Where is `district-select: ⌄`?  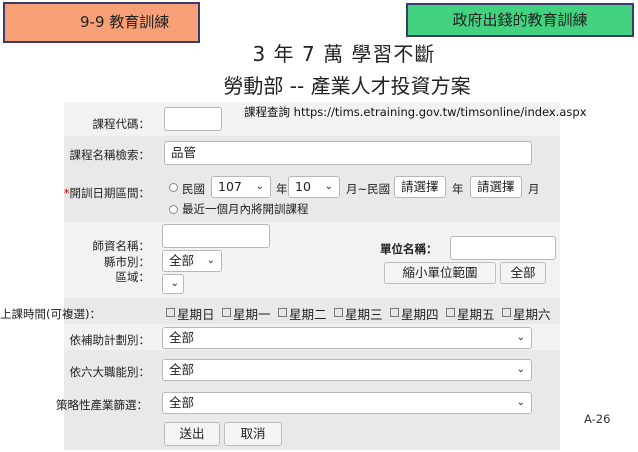
district-select: ⌄ is located at coordinates (173, 284).